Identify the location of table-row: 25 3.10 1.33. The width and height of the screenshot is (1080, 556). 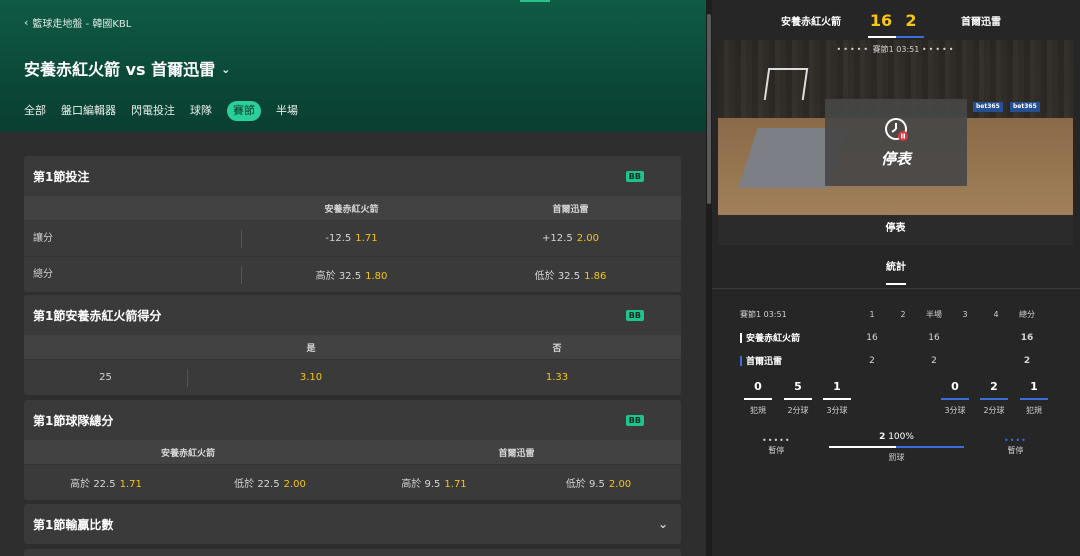
(352, 377).